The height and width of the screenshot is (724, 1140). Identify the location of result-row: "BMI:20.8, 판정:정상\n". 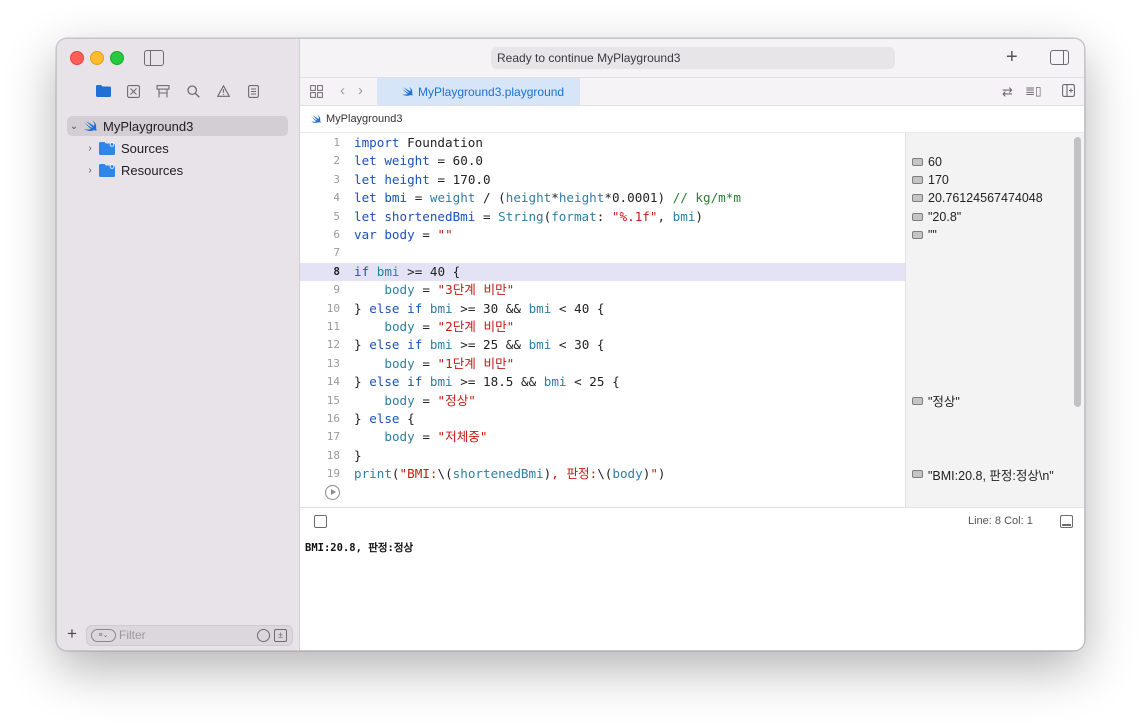
(983, 474).